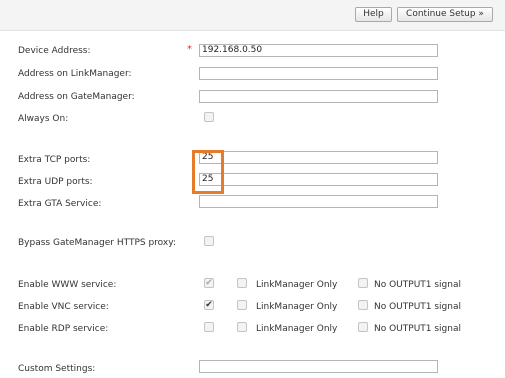 The width and height of the screenshot is (505, 378). What do you see at coordinates (297, 285) in the screenshot?
I see `www-linkmanager-only-label: LinkManager Only` at bounding box center [297, 285].